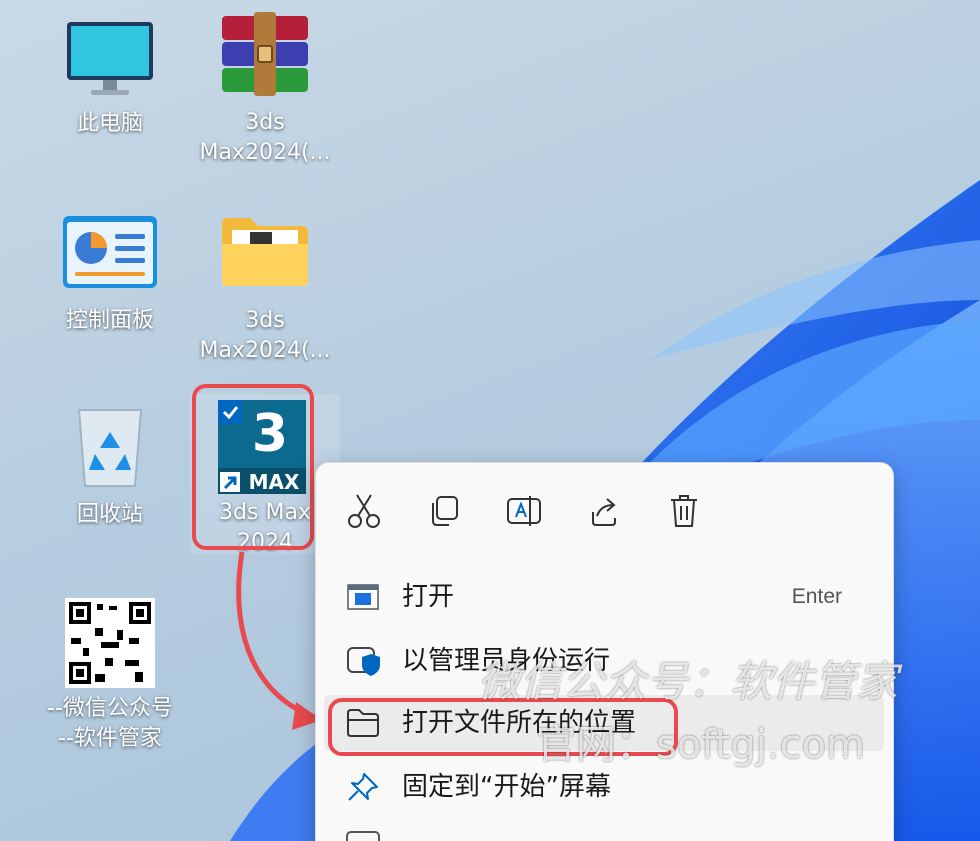 This screenshot has width=980, height=841. I want to click on pin-icon, so click(363, 787).